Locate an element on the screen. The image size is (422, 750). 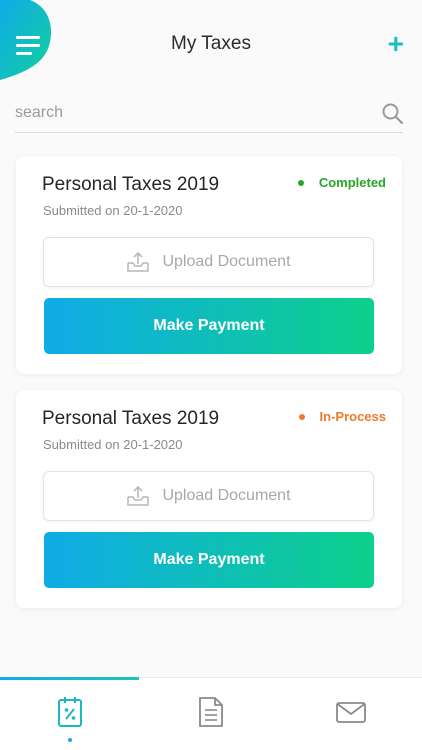
search-input is located at coordinates (185, 113).